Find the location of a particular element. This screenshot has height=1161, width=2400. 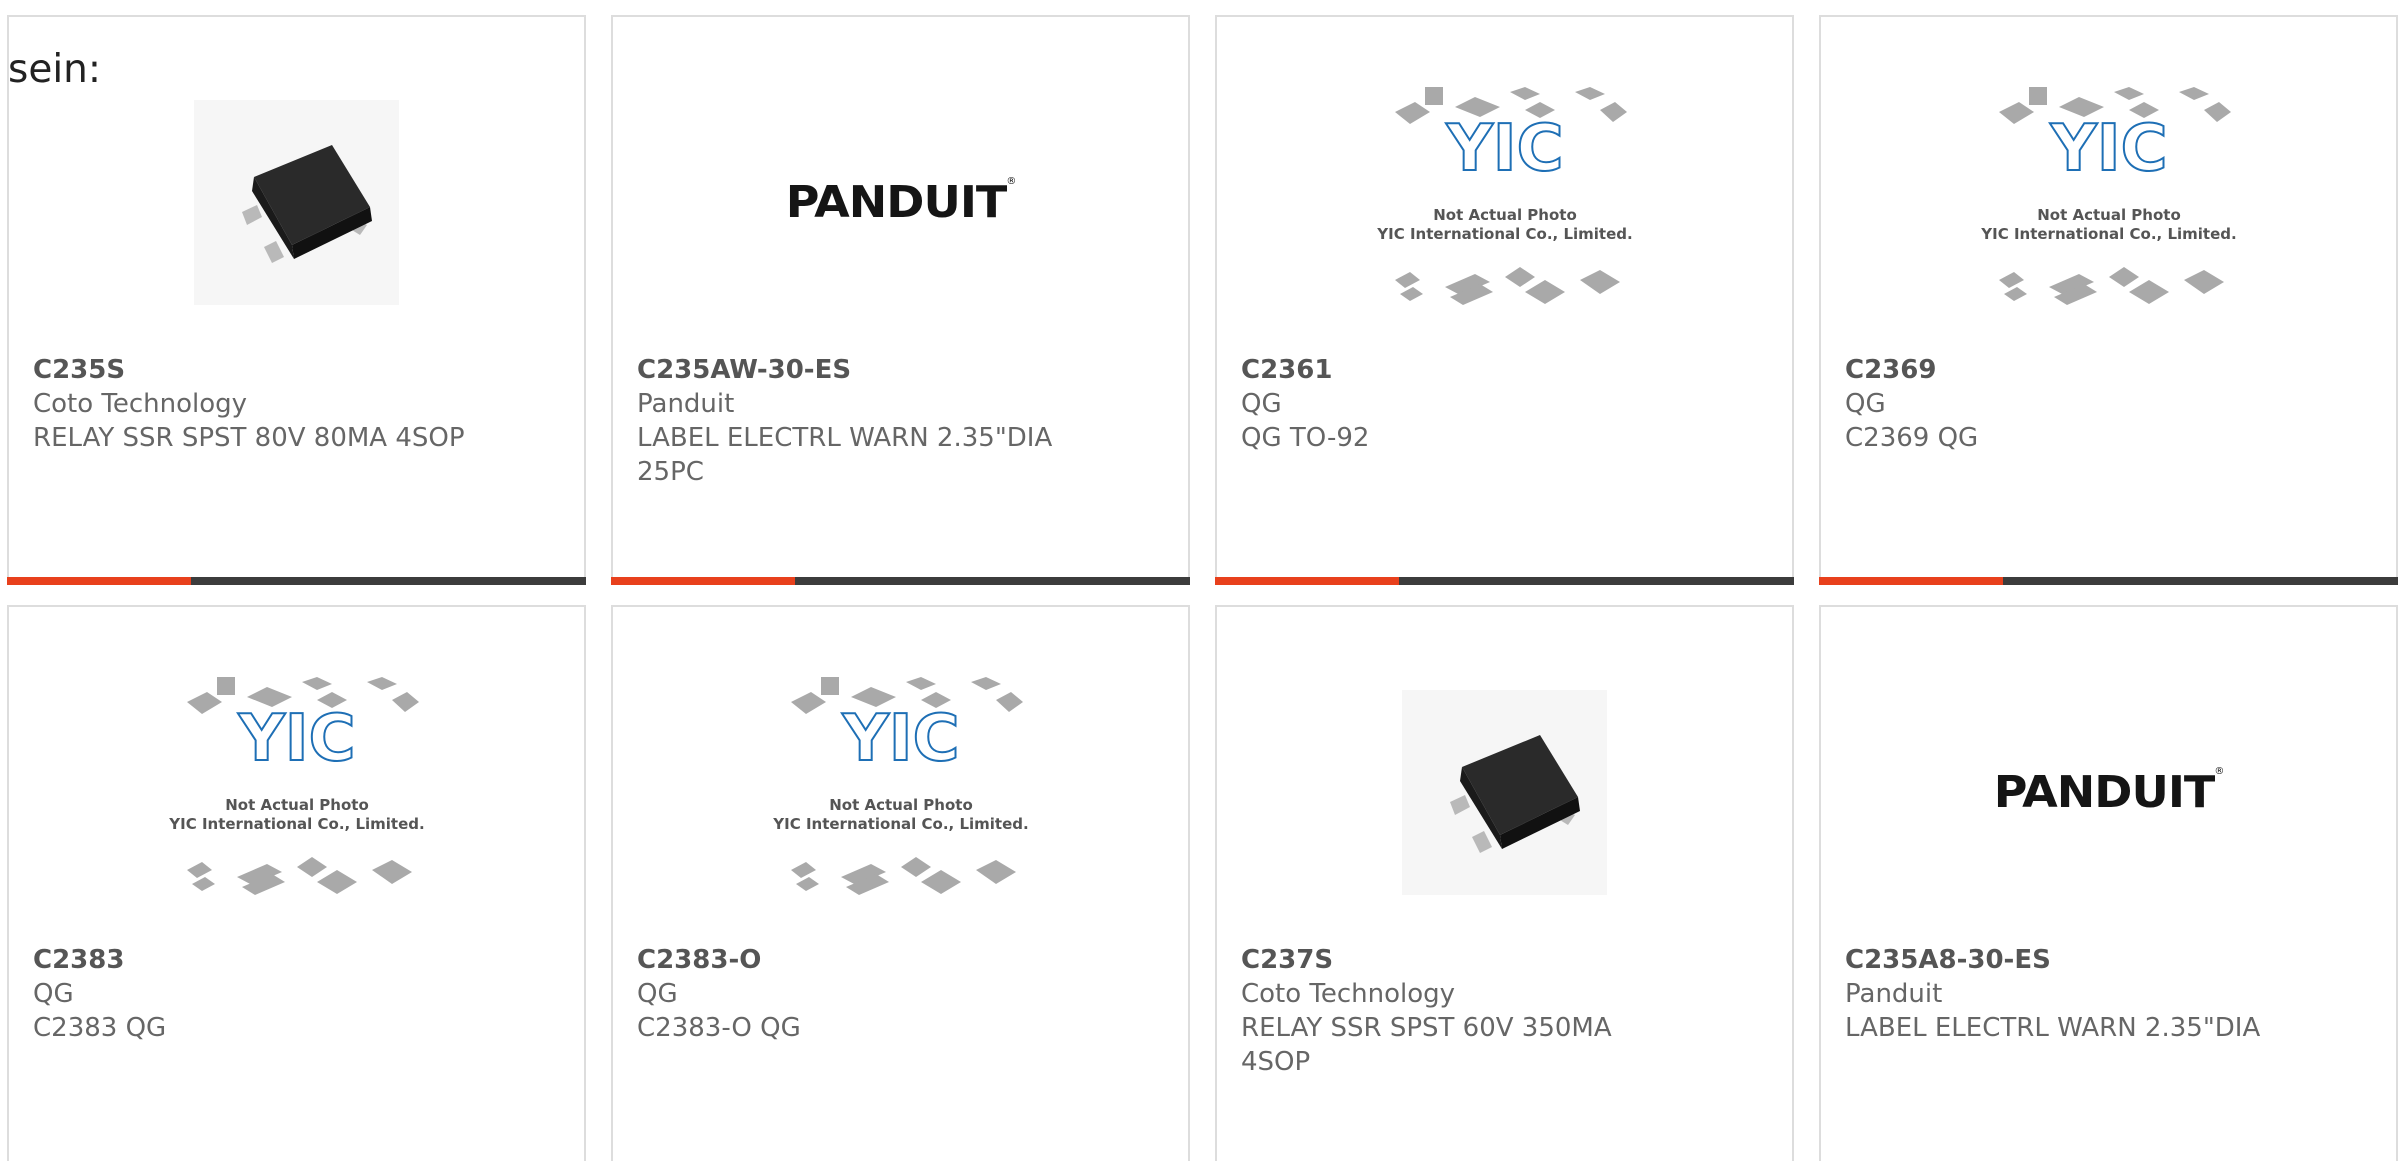

description: C2383-O QG is located at coordinates (719, 1028).